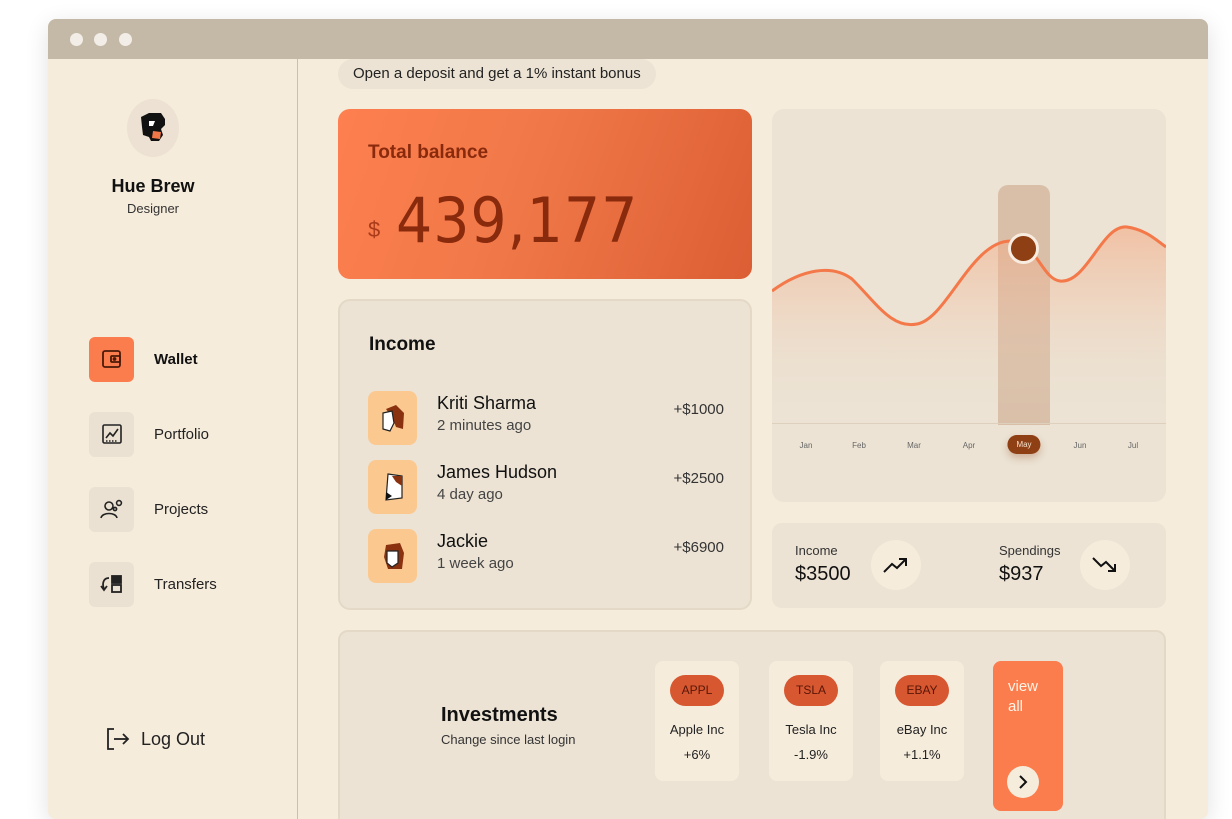 This screenshot has width=1232, height=819. What do you see at coordinates (628, 39) in the screenshot?
I see `title-bar` at bounding box center [628, 39].